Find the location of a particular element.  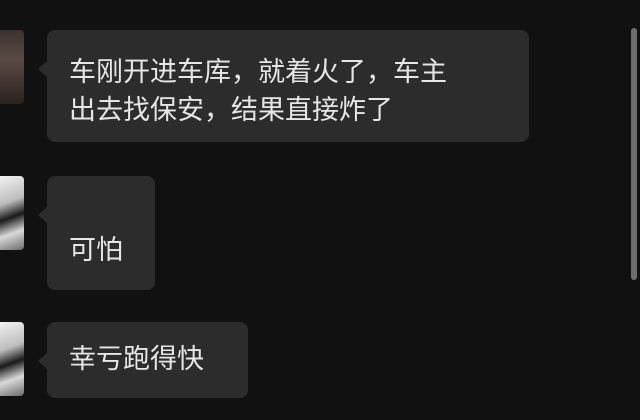

message-bubble: 可怕 is located at coordinates (96, 233).